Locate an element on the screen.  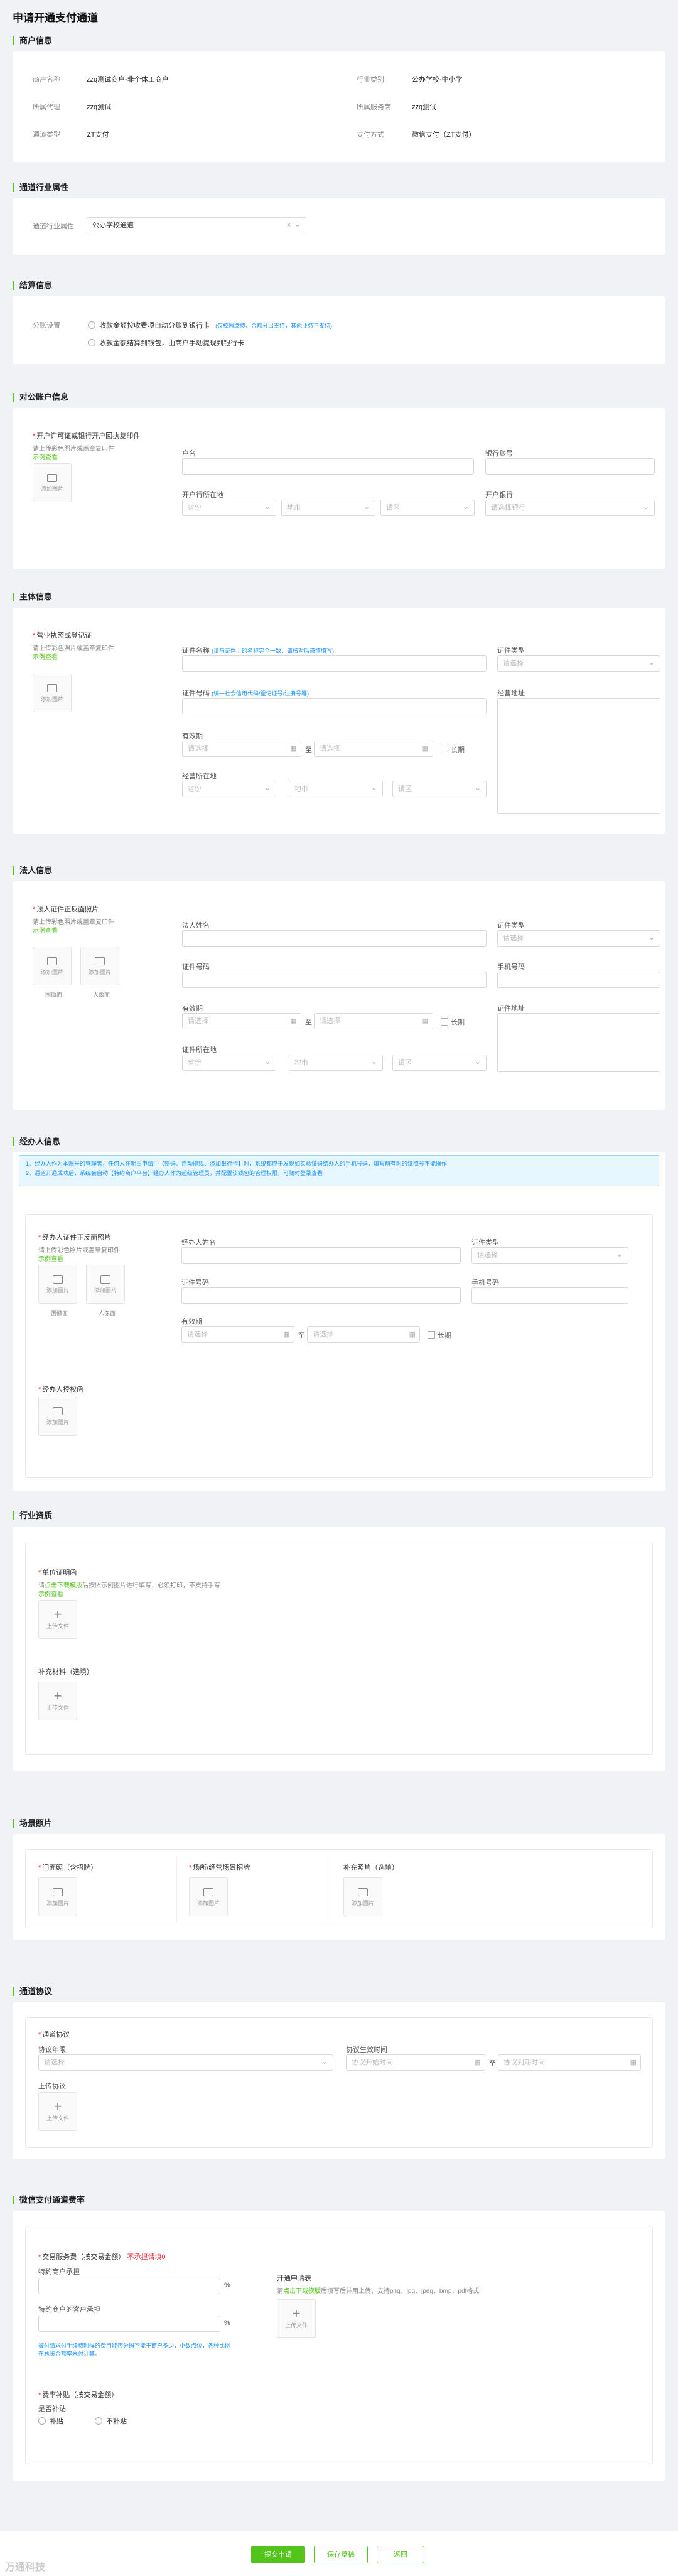
agreement-upload: + 上传文件 is located at coordinates (57, 2111).